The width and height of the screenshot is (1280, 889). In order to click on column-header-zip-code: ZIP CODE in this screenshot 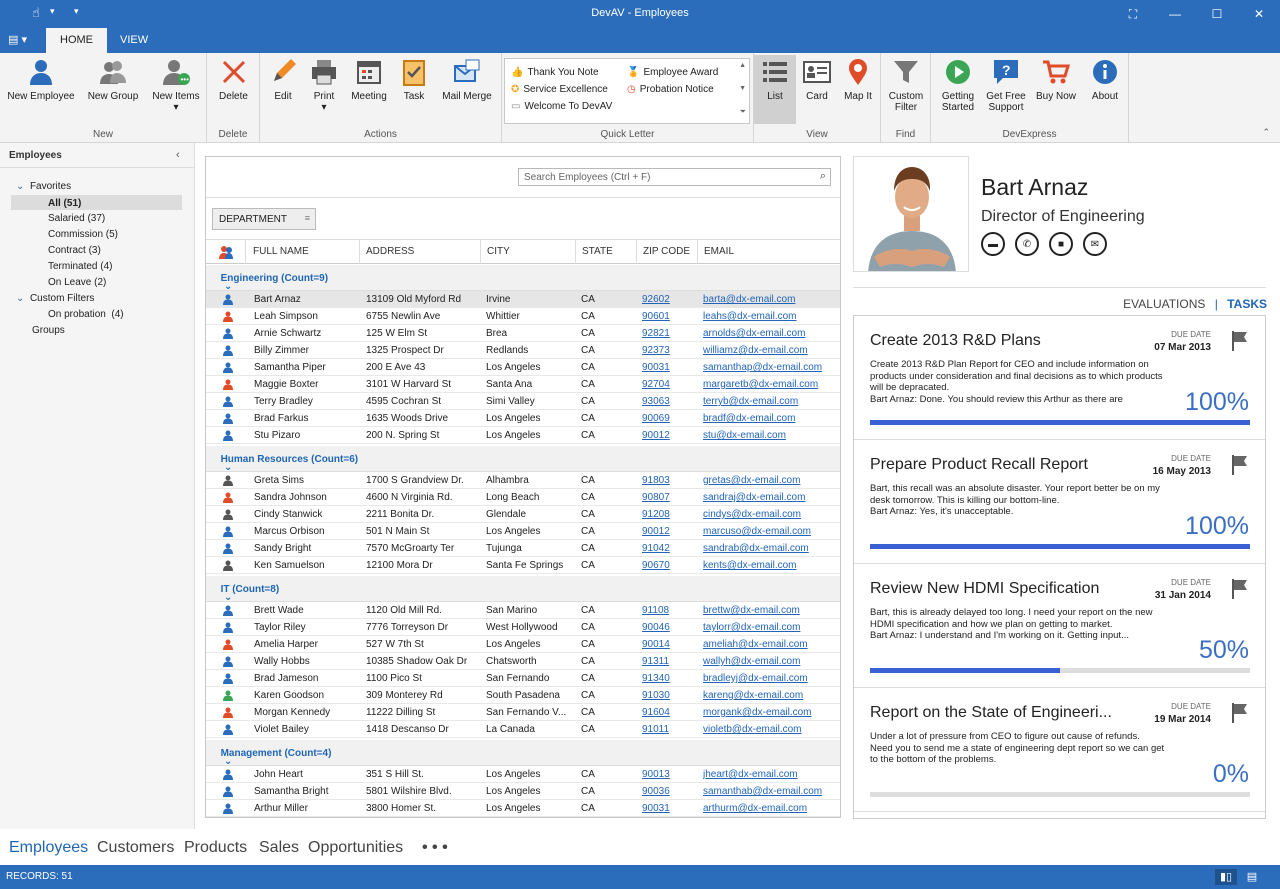, I will do `click(667, 252)`.